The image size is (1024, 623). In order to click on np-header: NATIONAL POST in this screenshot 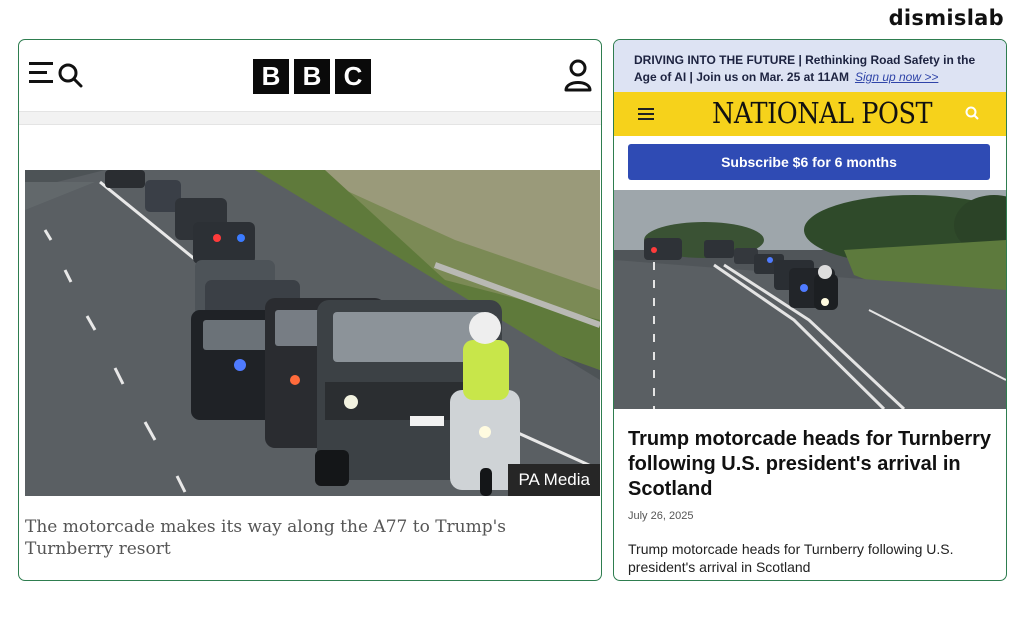, I will do `click(810, 114)`.